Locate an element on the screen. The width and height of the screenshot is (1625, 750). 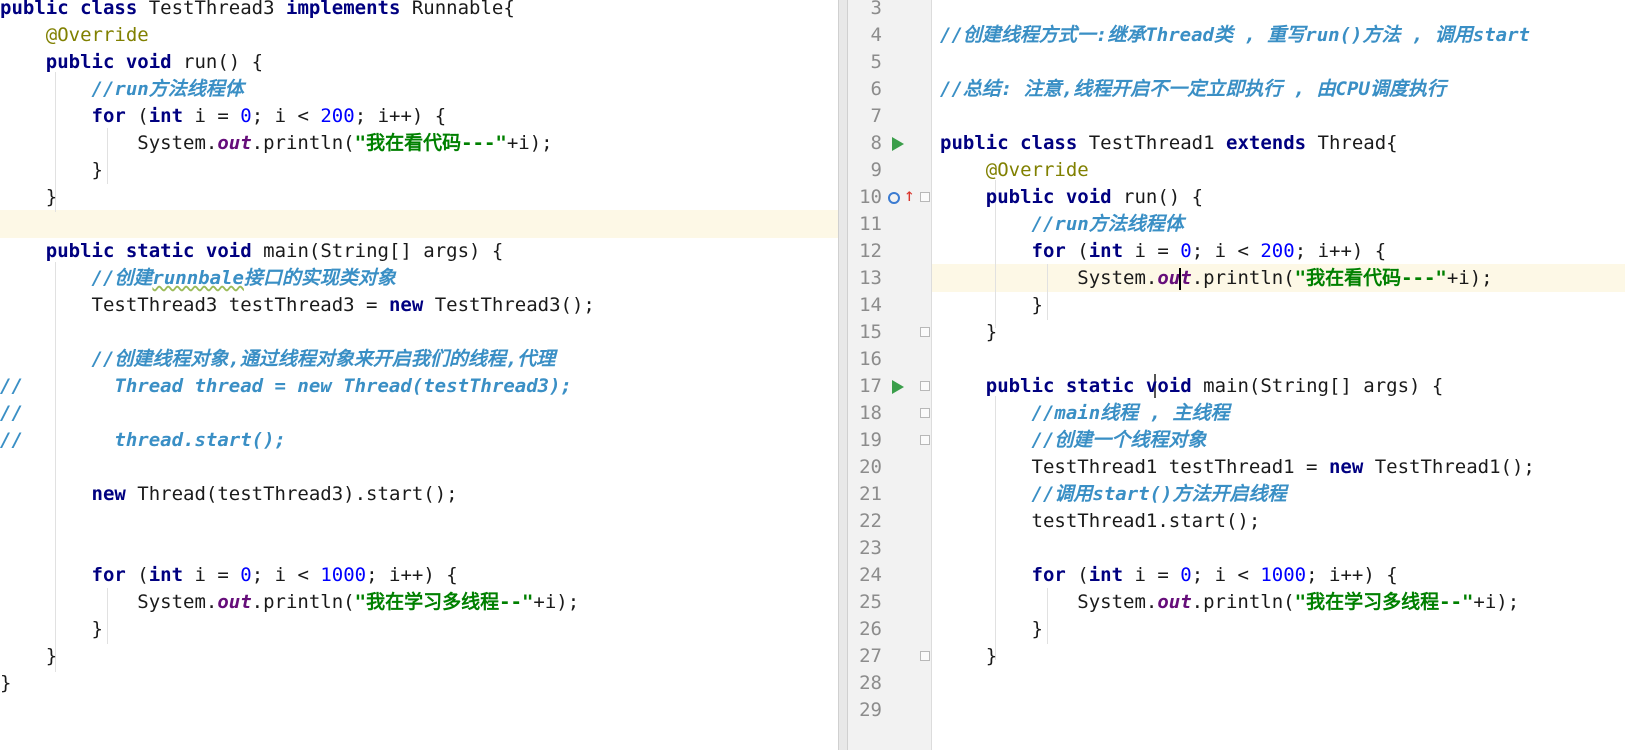
arrow-up-icon: ↑ is located at coordinates (909, 195).